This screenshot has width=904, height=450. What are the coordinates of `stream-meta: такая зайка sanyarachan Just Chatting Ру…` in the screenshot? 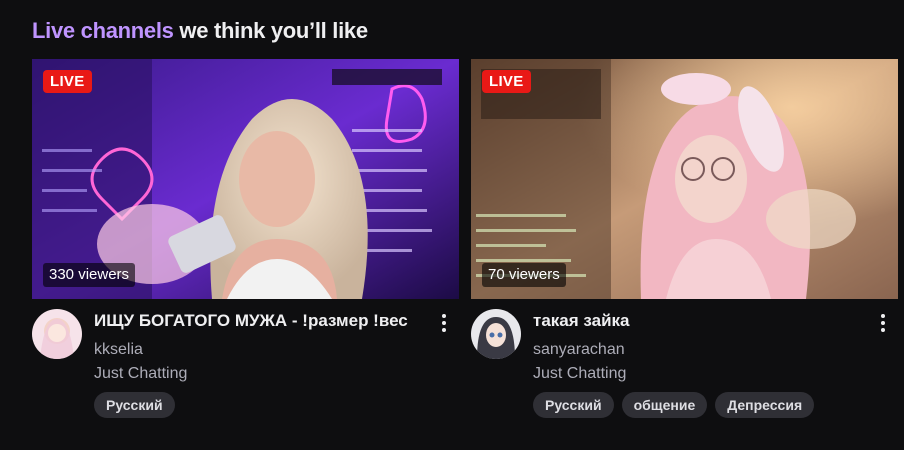 It's located at (684, 359).